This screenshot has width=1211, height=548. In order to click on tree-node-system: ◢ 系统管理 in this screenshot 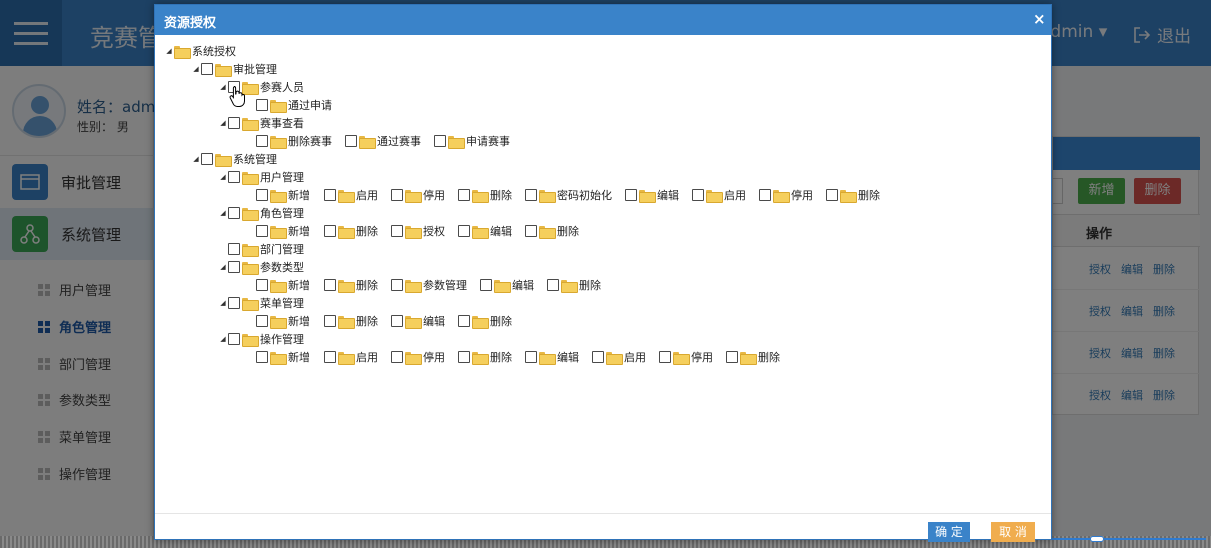, I will do `click(234, 159)`.